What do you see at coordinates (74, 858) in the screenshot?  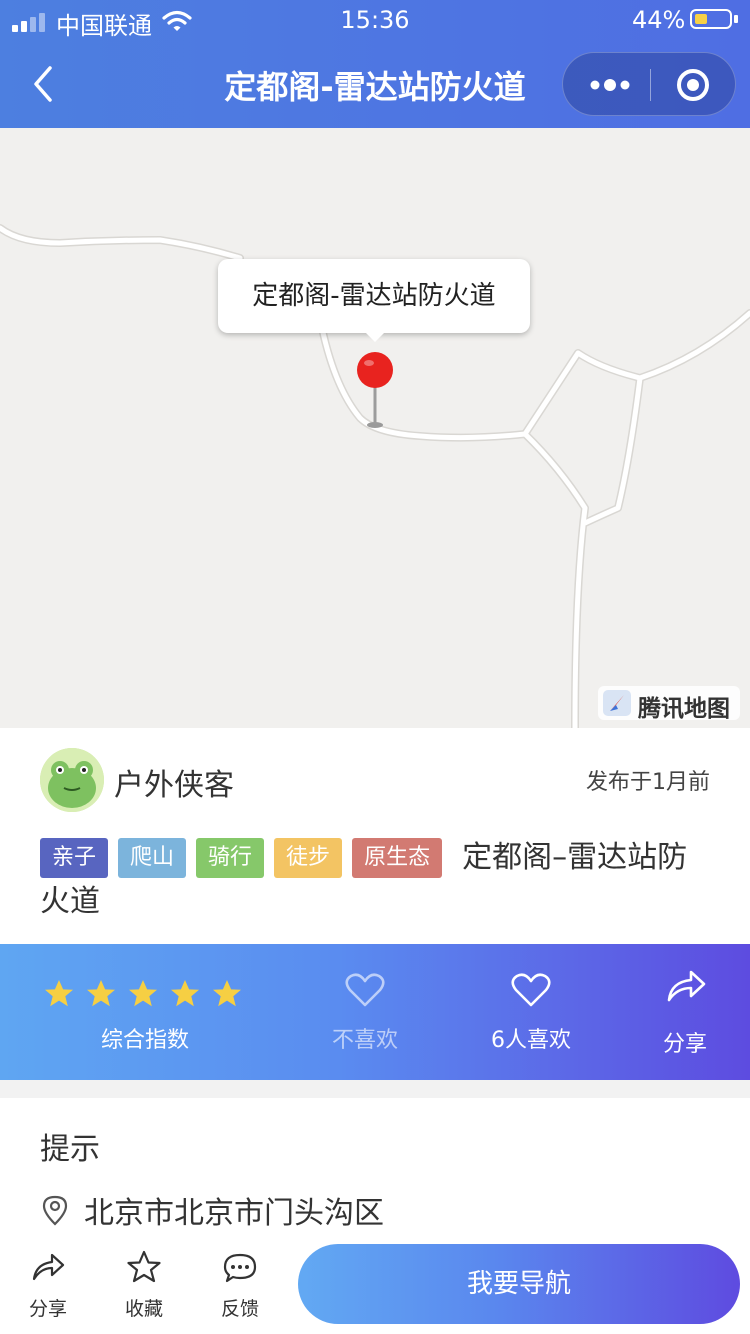 I see `tag-parent-child: 亲子` at bounding box center [74, 858].